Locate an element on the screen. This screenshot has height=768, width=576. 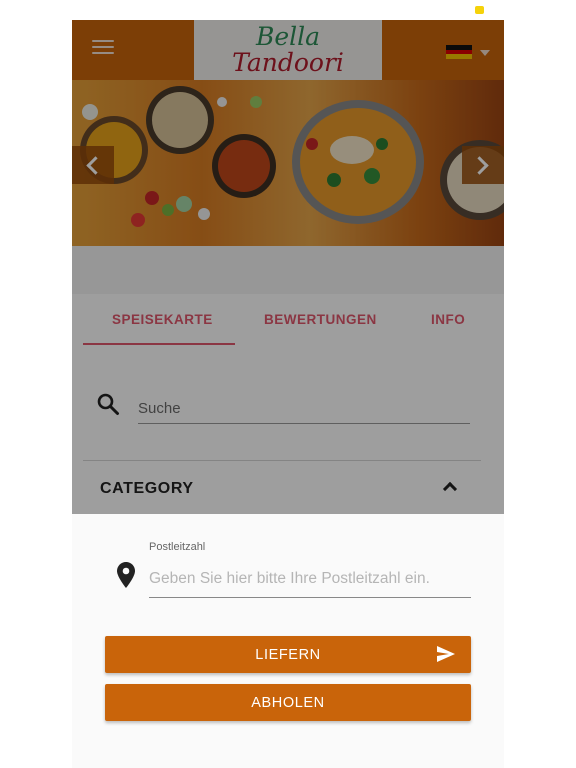
pickup-button: ABHOLEN is located at coordinates (288, 702).